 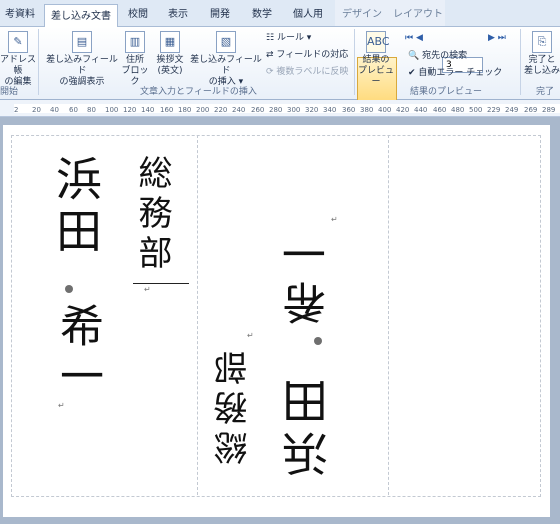 What do you see at coordinates (234, 405) in the screenshot?
I see `label-right-department: 総務部` at bounding box center [234, 405].